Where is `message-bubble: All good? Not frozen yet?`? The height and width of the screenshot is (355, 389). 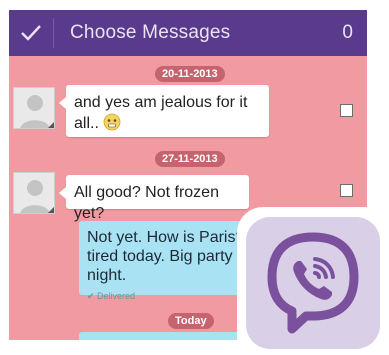
message-bubble: All good? Not frozen yet? is located at coordinates (154, 198).